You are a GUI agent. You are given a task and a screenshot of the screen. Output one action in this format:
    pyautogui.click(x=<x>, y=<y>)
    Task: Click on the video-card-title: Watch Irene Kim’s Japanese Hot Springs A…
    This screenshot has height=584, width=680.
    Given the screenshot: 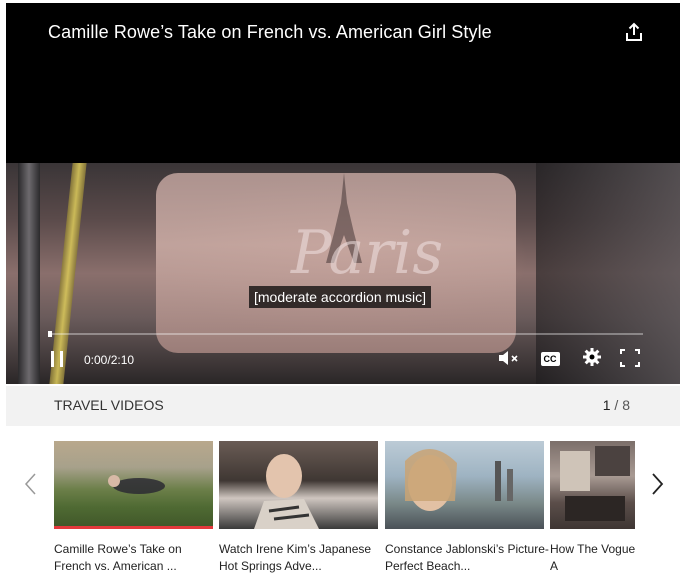 What is the action you would take?
    pyautogui.click(x=301, y=558)
    